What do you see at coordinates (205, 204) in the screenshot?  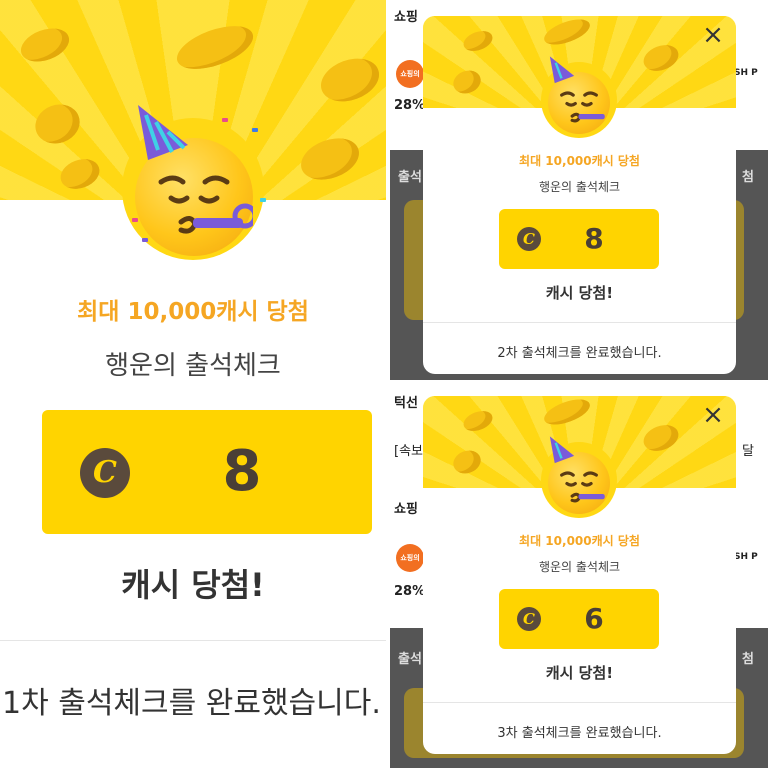 I see `emoji-expression` at bounding box center [205, 204].